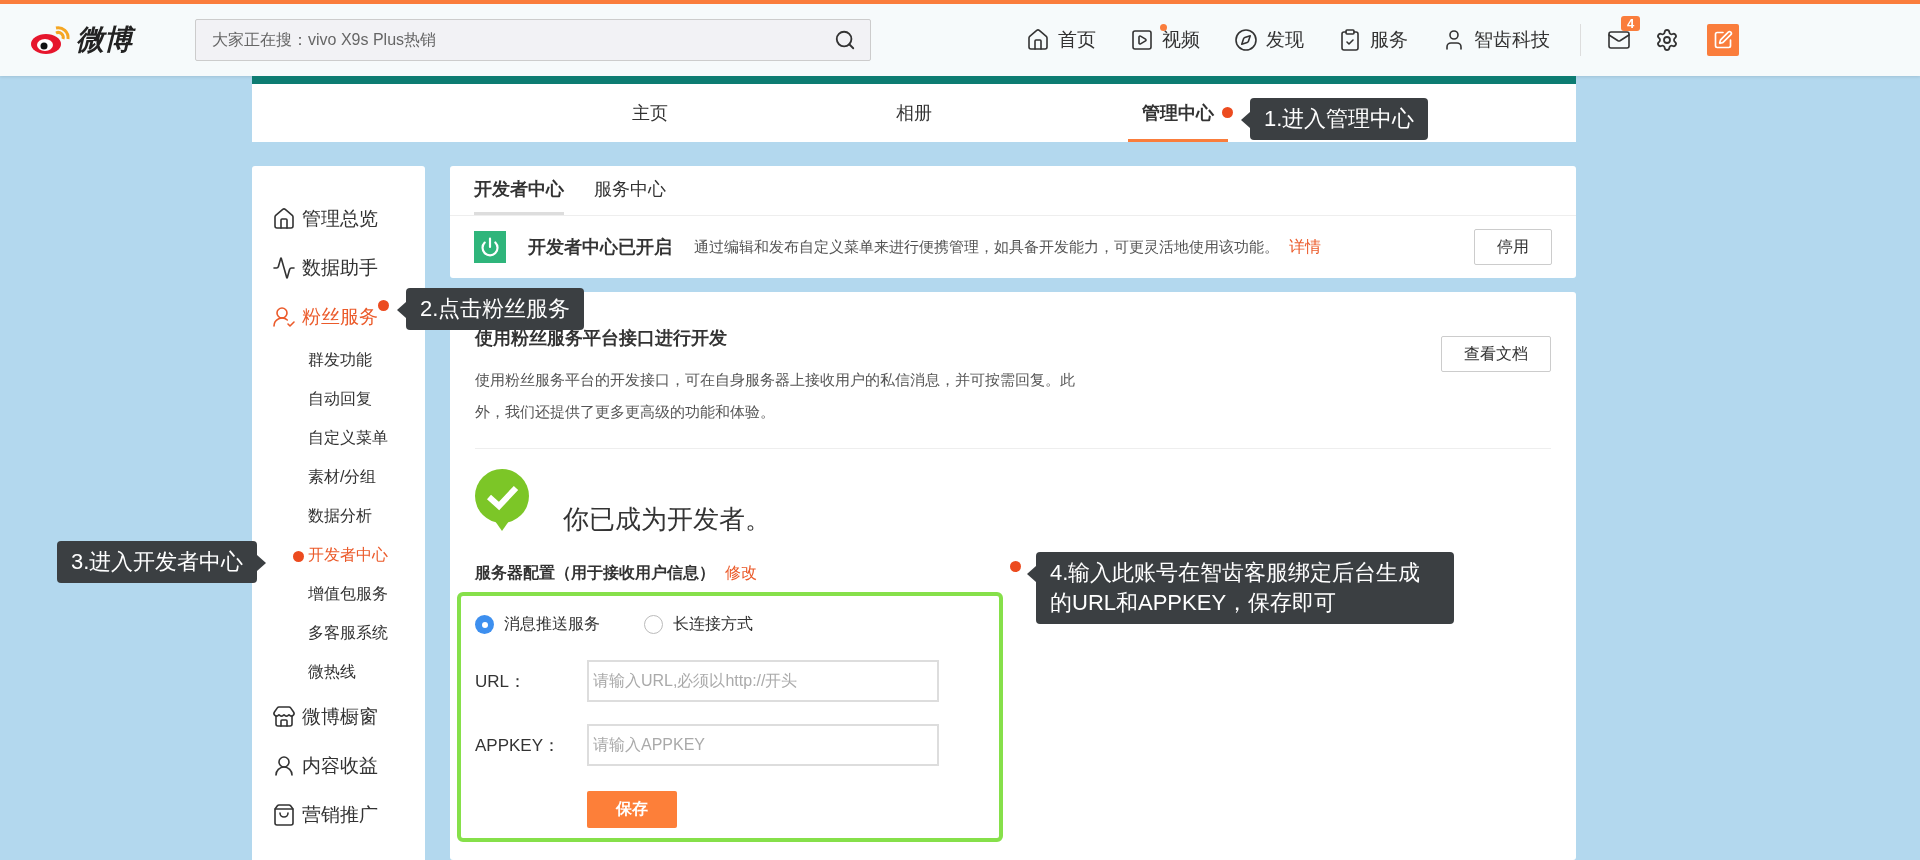 The image size is (1920, 860). Describe the element at coordinates (1339, 119) in the screenshot. I see `annotation-tooltip: 1.进入管理中心` at that location.